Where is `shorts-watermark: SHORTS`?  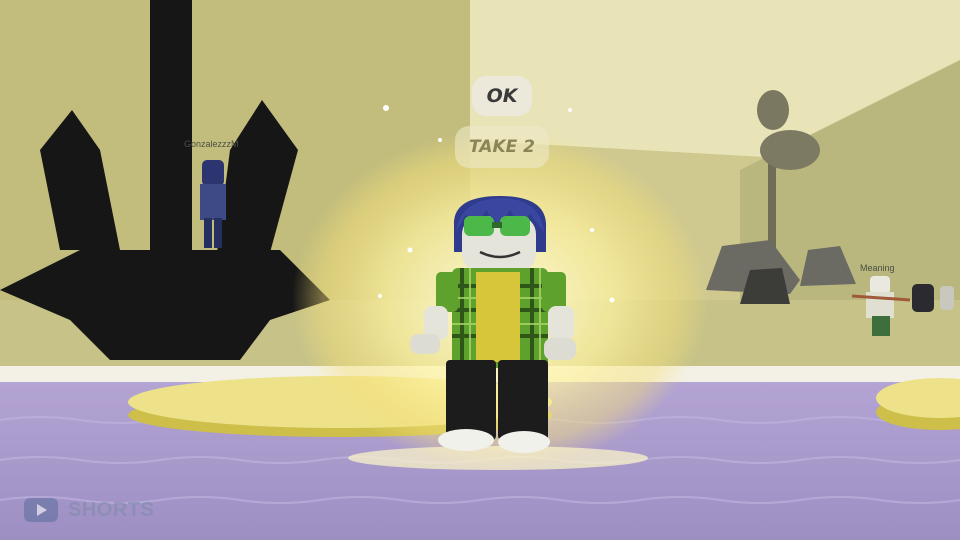 shorts-watermark: SHORTS is located at coordinates (89, 510).